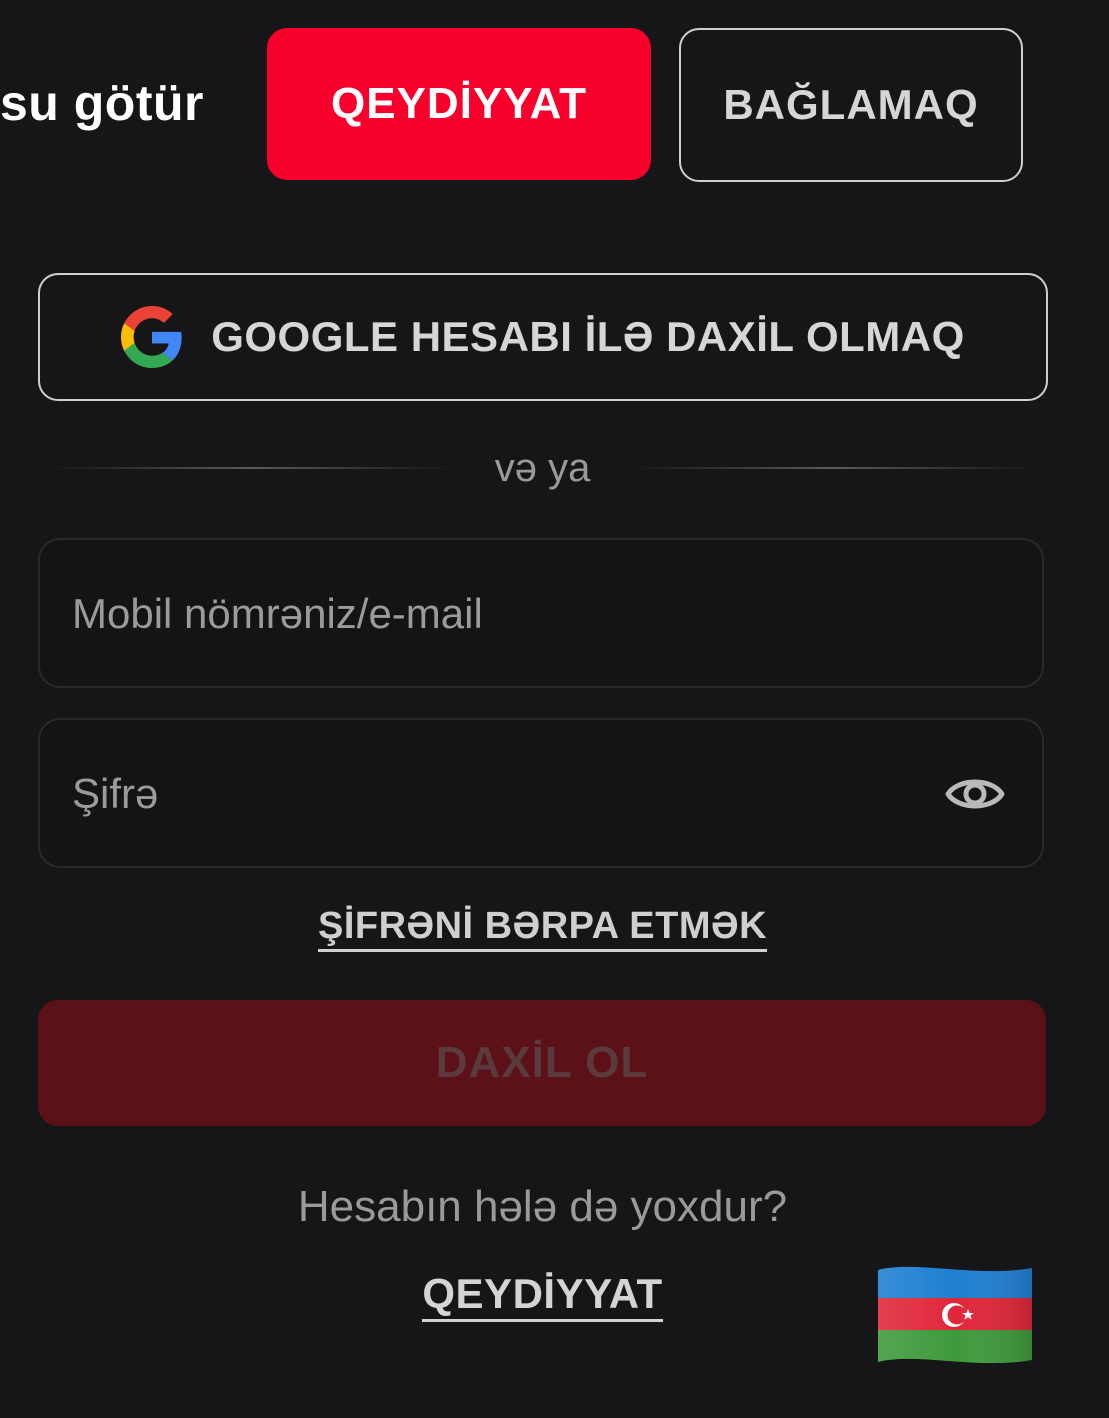 Image resolution: width=1109 pixels, height=1418 pixels. I want to click on login-field-container, so click(541, 613).